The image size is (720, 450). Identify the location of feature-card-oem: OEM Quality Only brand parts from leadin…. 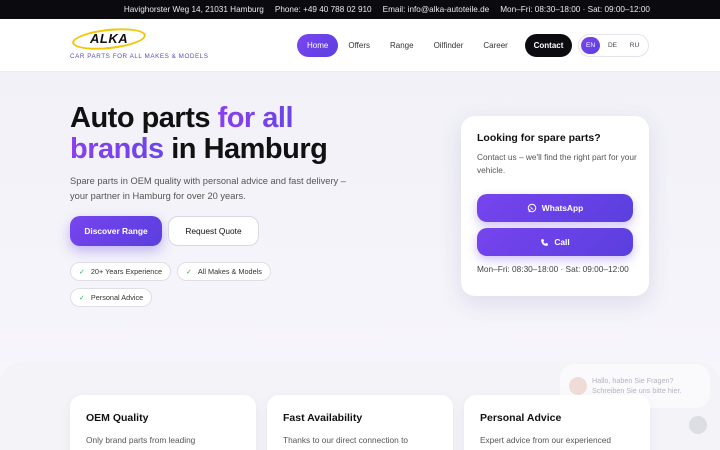
(163, 422).